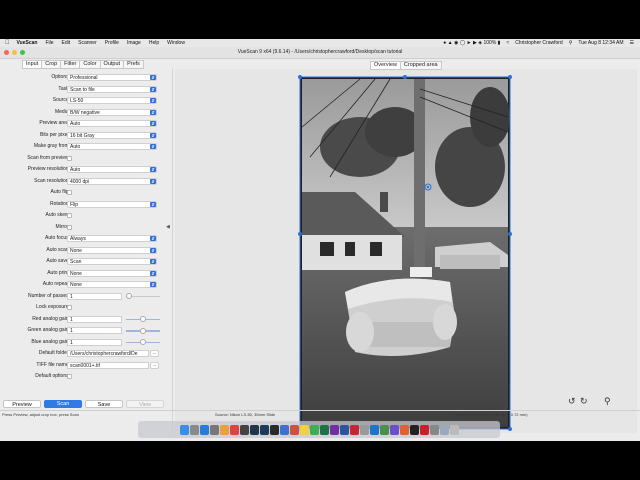 This screenshot has width=640, height=480. What do you see at coordinates (63, 404) in the screenshot?
I see `scan-button: Scan` at bounding box center [63, 404].